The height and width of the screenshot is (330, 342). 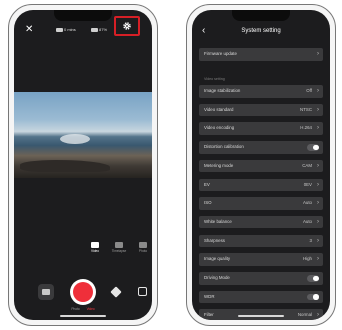 What do you see at coordinates (142, 291) in the screenshot?
I see `camera-switch-icon` at bounding box center [142, 291].